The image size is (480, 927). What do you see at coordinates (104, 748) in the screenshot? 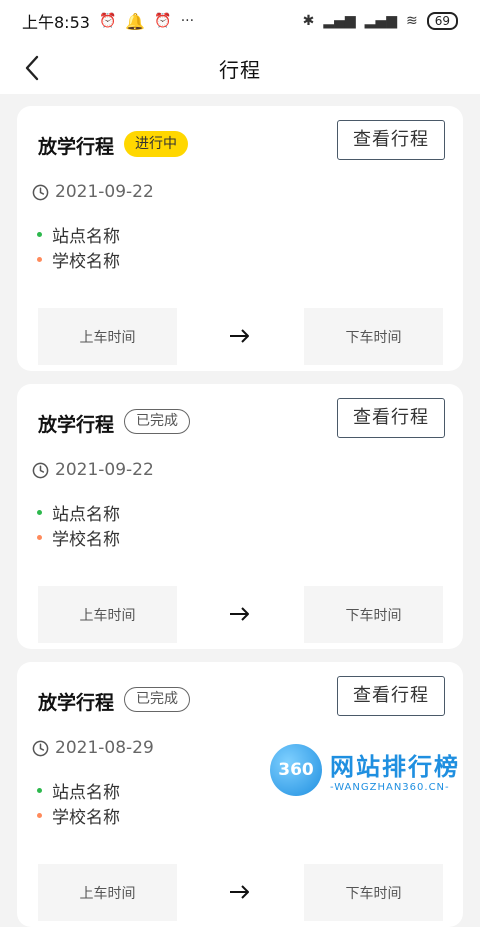
I see `trip-date: 2021-08-29` at bounding box center [104, 748].